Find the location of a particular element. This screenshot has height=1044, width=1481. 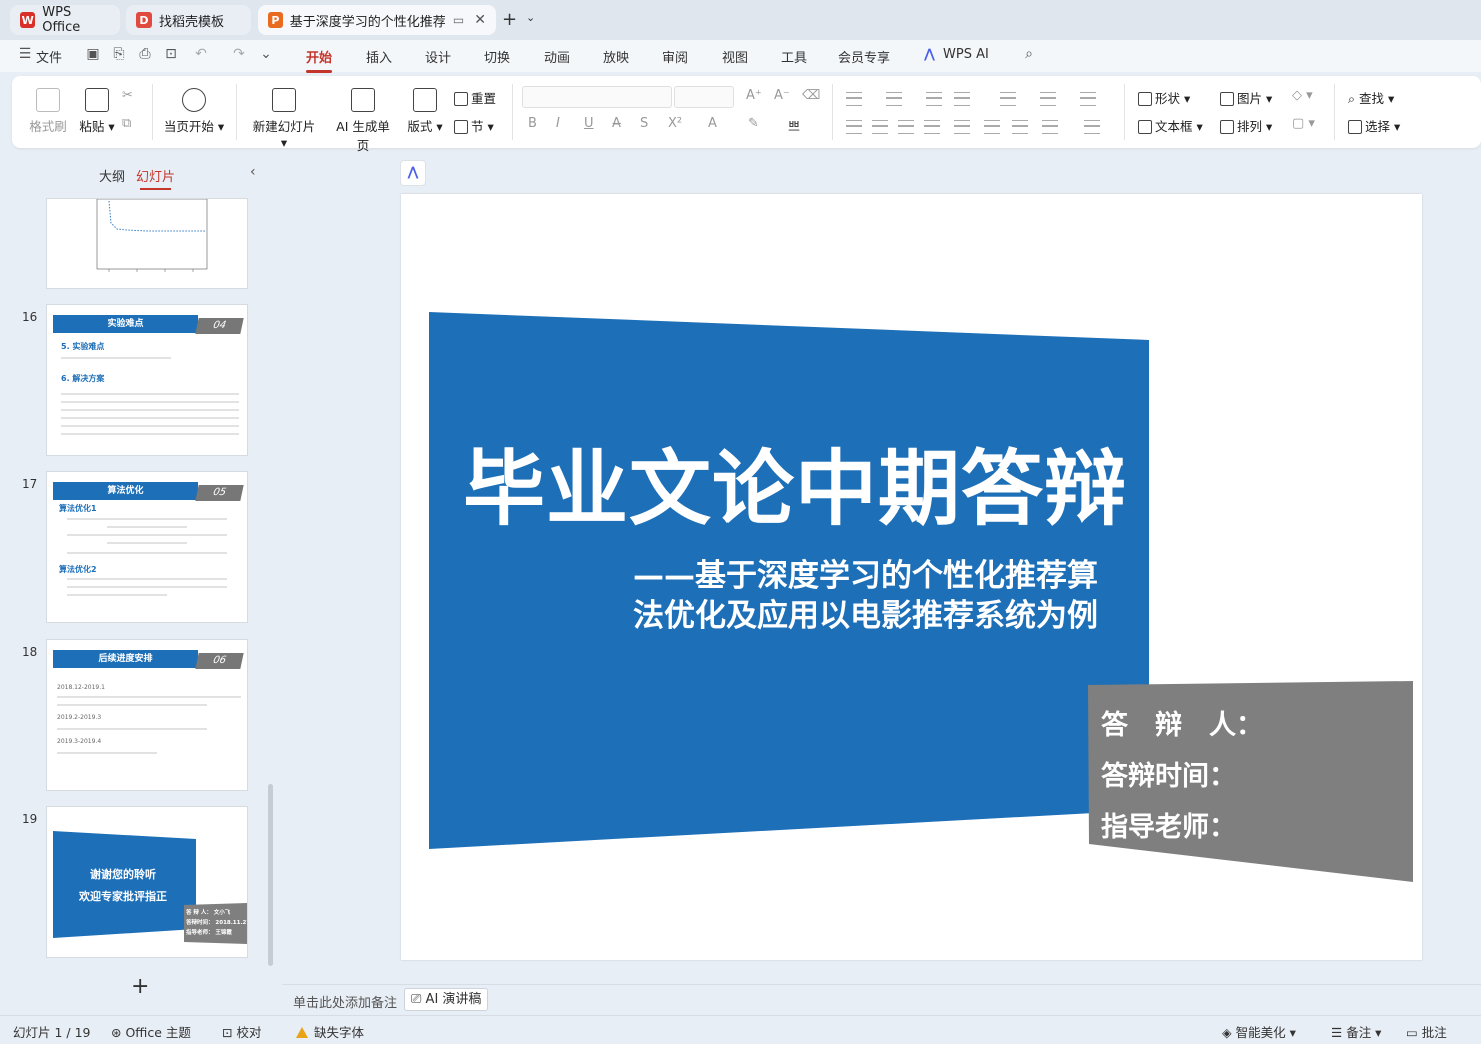

tab-slides: 幻灯片 is located at coordinates (155, 178).